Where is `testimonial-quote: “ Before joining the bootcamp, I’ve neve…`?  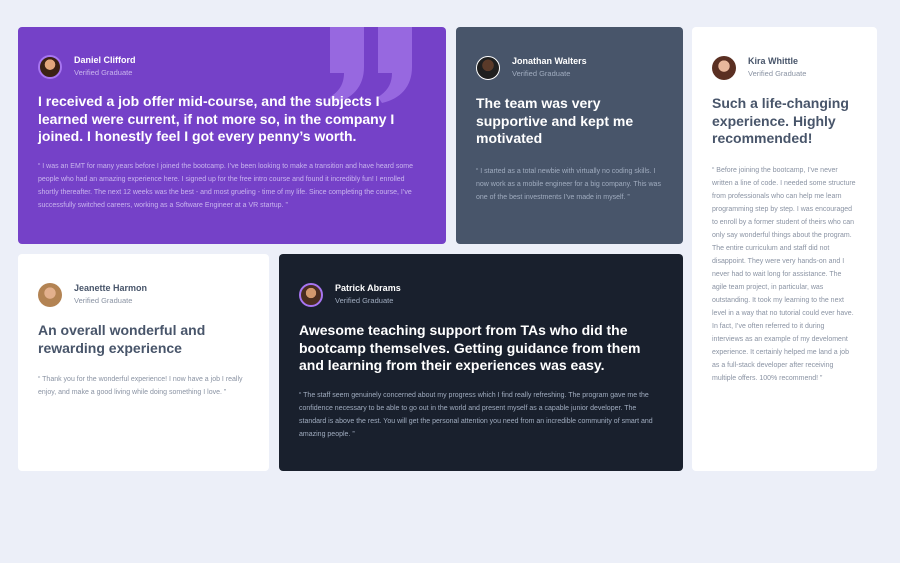
testimonial-quote: “ Before joining the bootcamp, I’ve neve… is located at coordinates (784, 274).